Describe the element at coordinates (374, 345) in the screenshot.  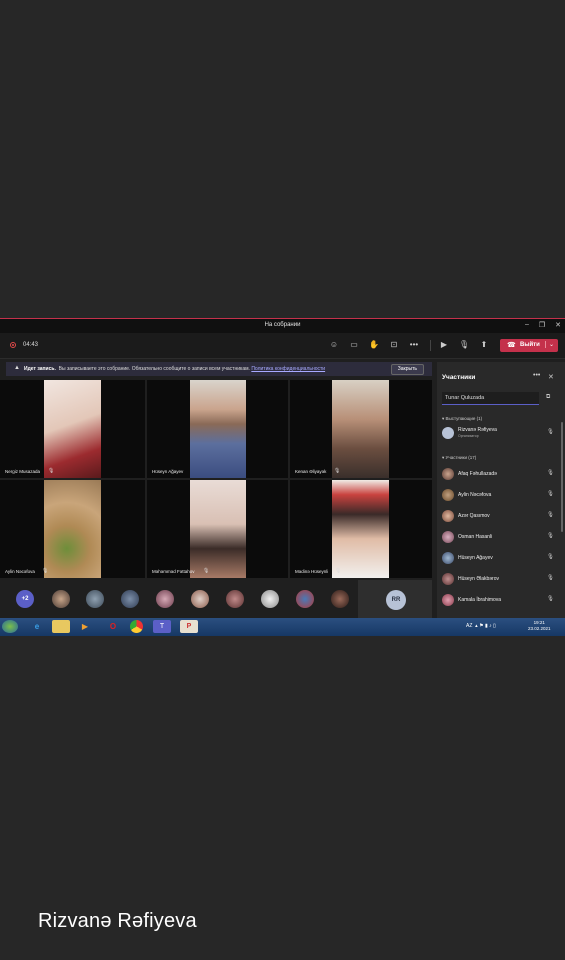
I see `raise-hand-icon: ✋` at that location.